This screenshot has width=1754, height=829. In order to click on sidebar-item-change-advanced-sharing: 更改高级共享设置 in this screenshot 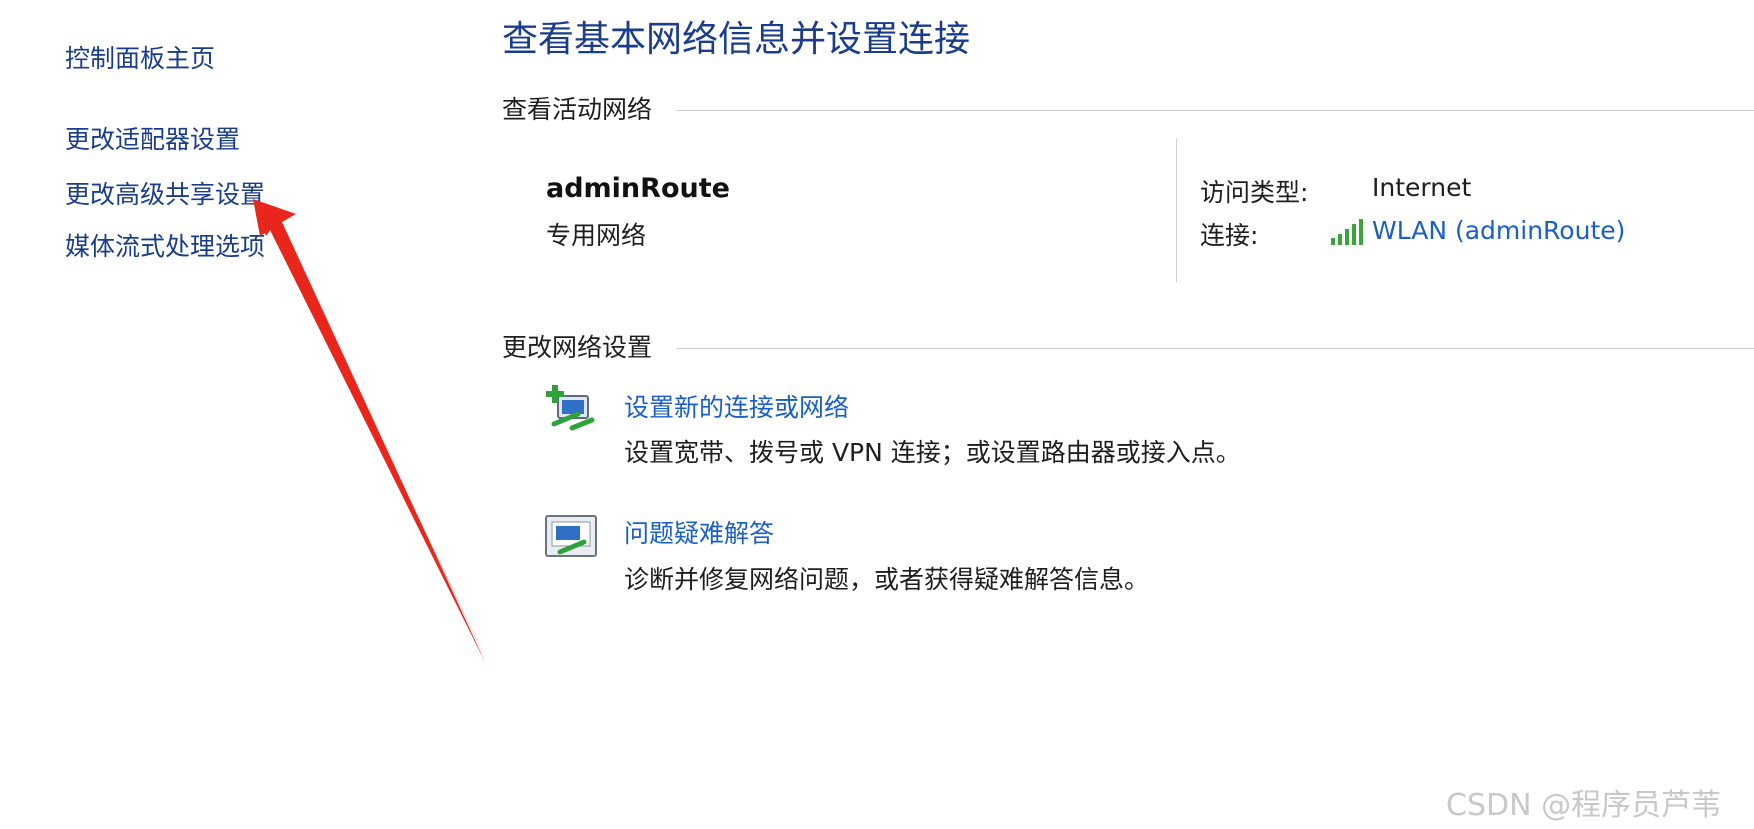, I will do `click(165, 193)`.